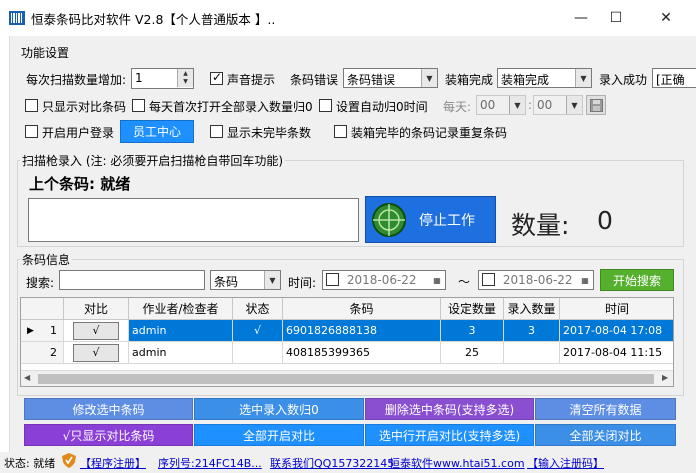 Image resolution: width=696 pixels, height=473 pixels. Describe the element at coordinates (27, 377) in the screenshot. I see `scroll-left-icon: ◀` at that location.